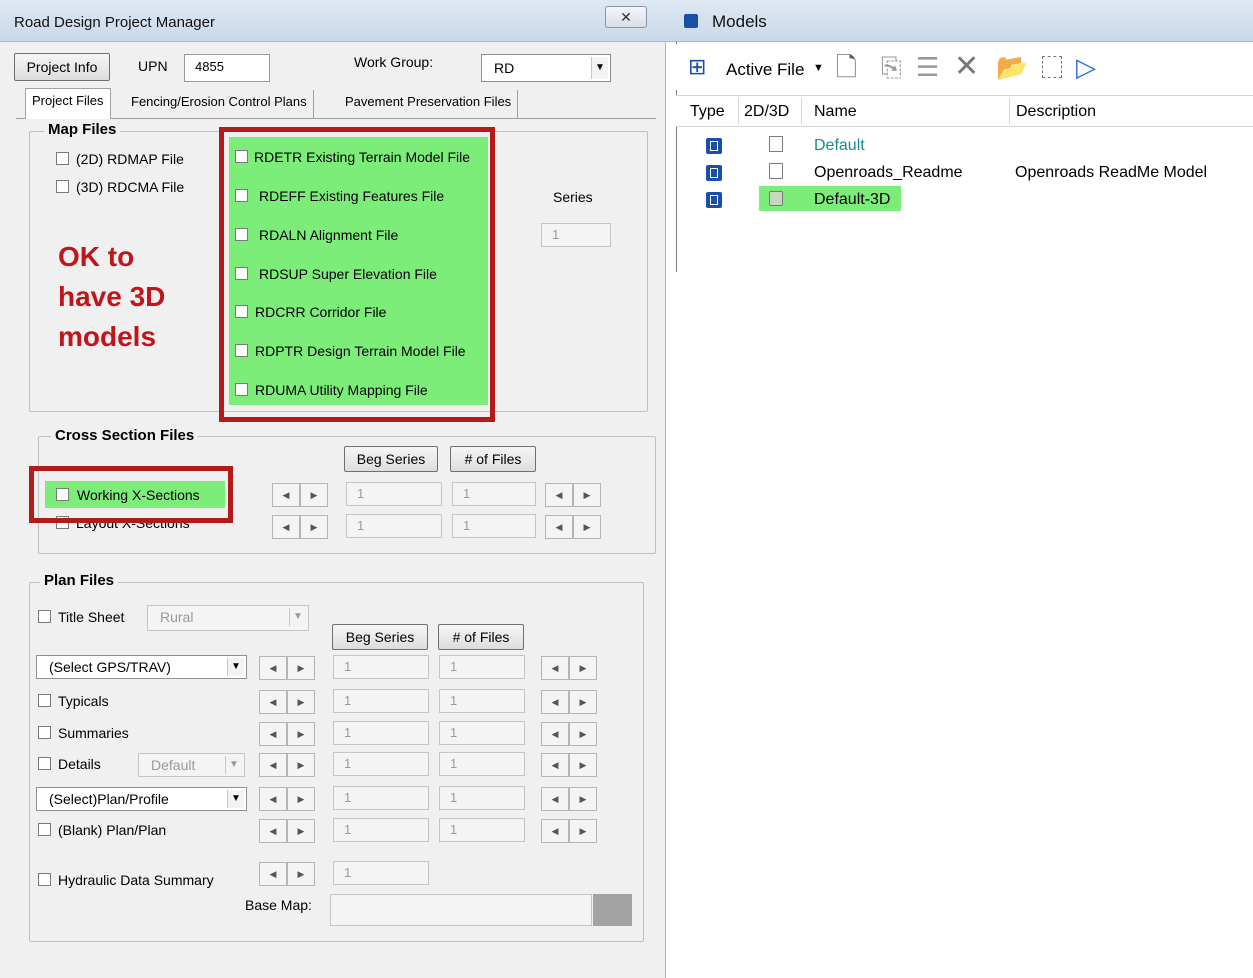 The width and height of the screenshot is (1253, 978). I want to click on col-description: Description, so click(1056, 112).